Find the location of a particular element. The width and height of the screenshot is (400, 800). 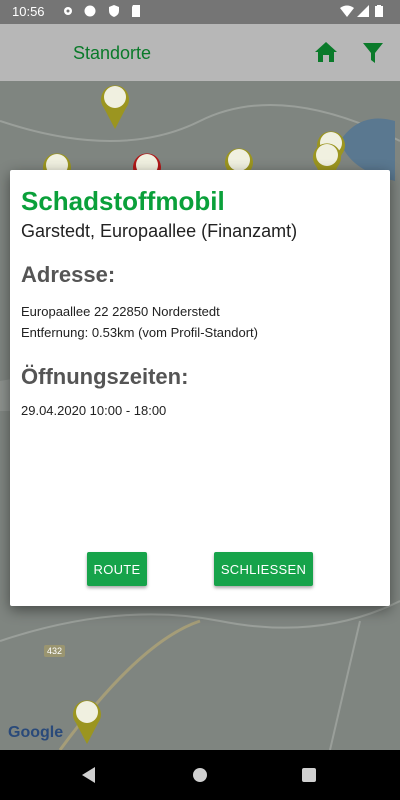

hours-line: 29.04.2020 10:00 - 18:00 is located at coordinates (94, 410).